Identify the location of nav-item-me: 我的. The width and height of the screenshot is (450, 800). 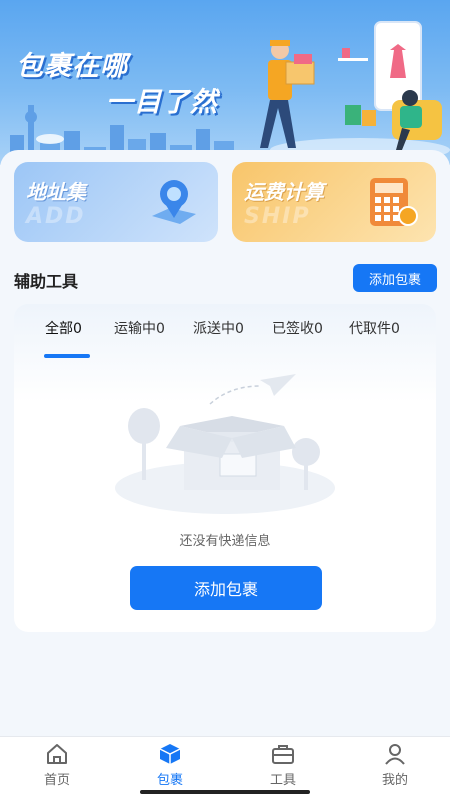
(395, 764).